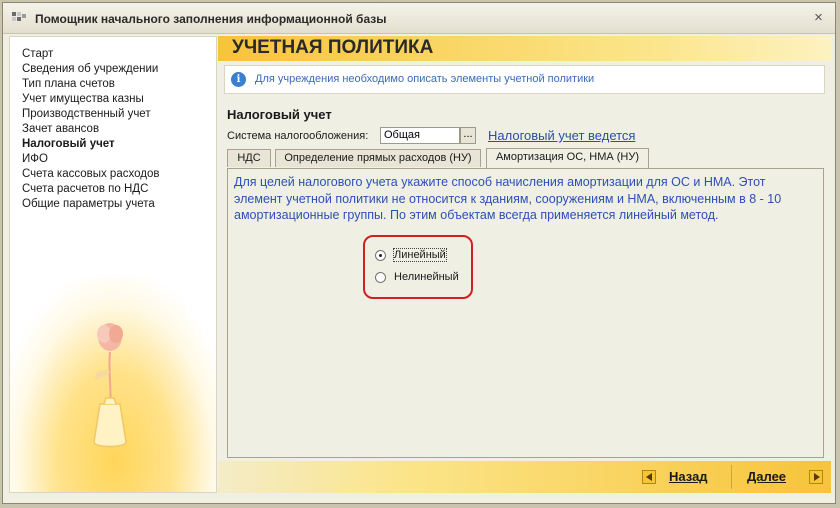 Image resolution: width=840 pixels, height=508 pixels. I want to click on flower-vase-icon, so click(110, 385).